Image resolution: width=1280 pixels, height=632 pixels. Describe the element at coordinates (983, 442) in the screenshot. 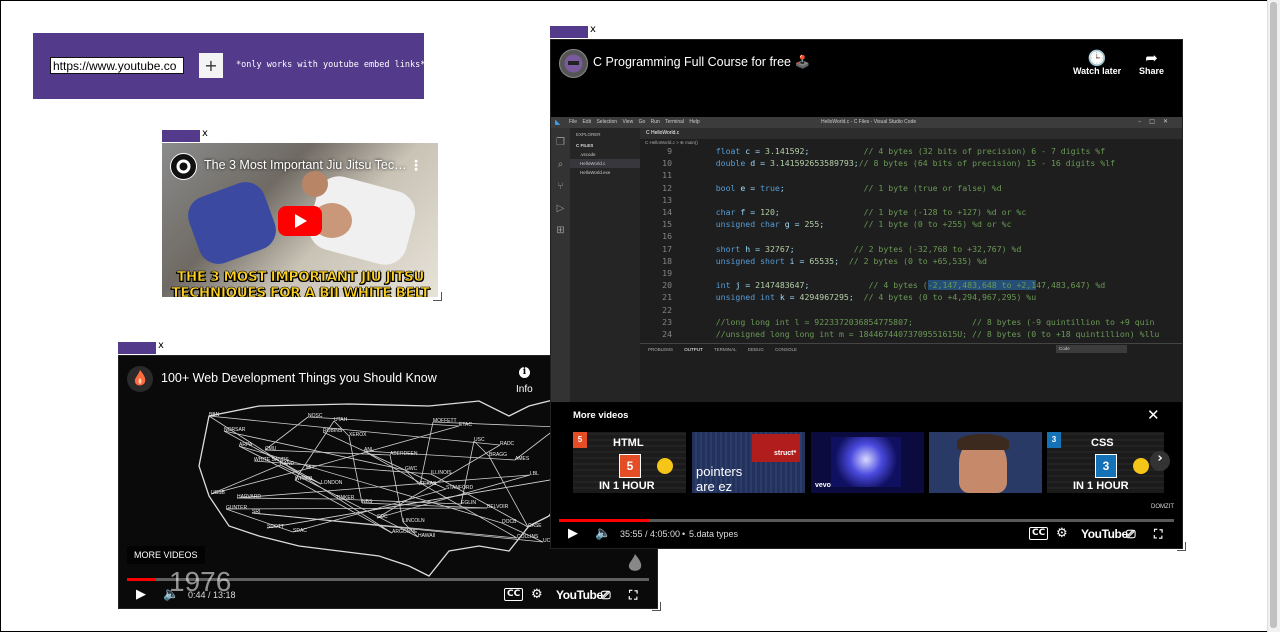

I see `thumb-hair` at that location.